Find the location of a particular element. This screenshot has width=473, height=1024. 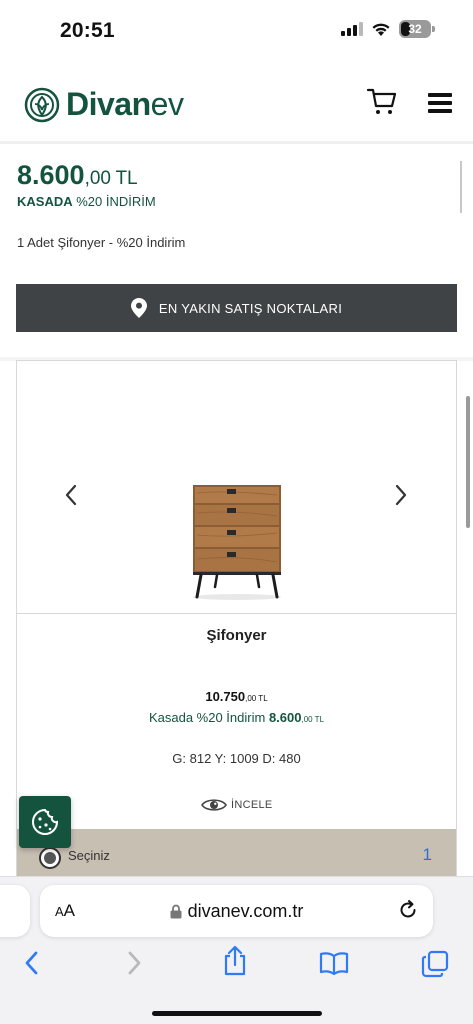

cookie-settings-button is located at coordinates (45, 822).